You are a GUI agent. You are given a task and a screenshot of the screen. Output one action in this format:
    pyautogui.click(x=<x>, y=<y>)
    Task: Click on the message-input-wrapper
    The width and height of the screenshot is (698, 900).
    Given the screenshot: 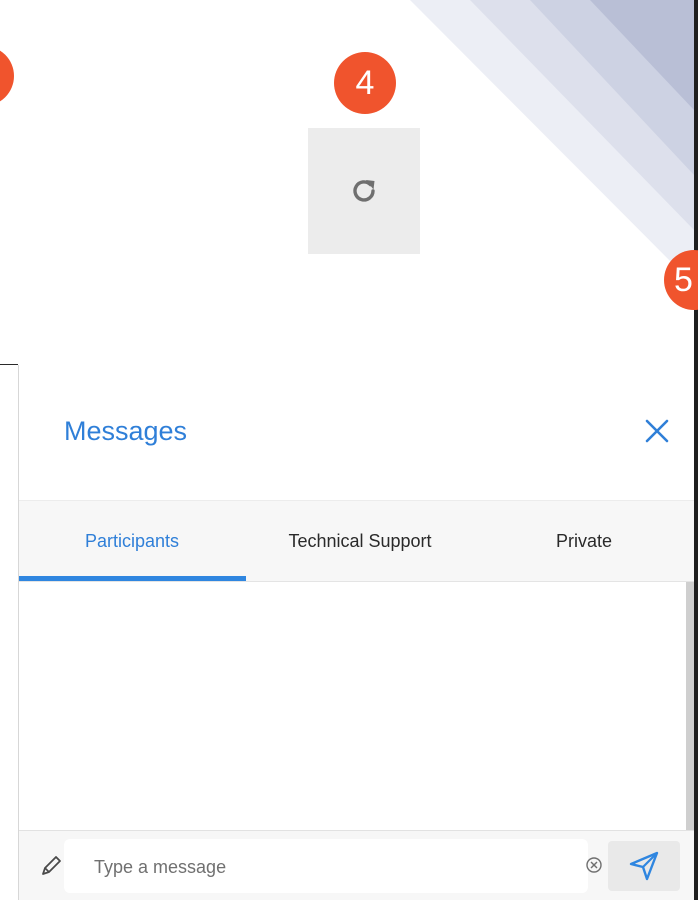 What is the action you would take?
    pyautogui.click(x=326, y=866)
    